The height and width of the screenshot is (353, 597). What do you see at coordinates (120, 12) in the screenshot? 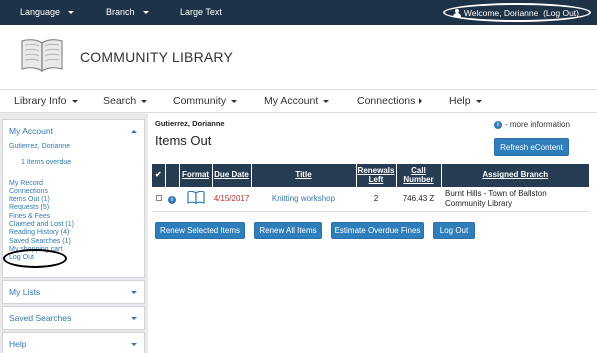
I see `branch-label: Branch` at bounding box center [120, 12].